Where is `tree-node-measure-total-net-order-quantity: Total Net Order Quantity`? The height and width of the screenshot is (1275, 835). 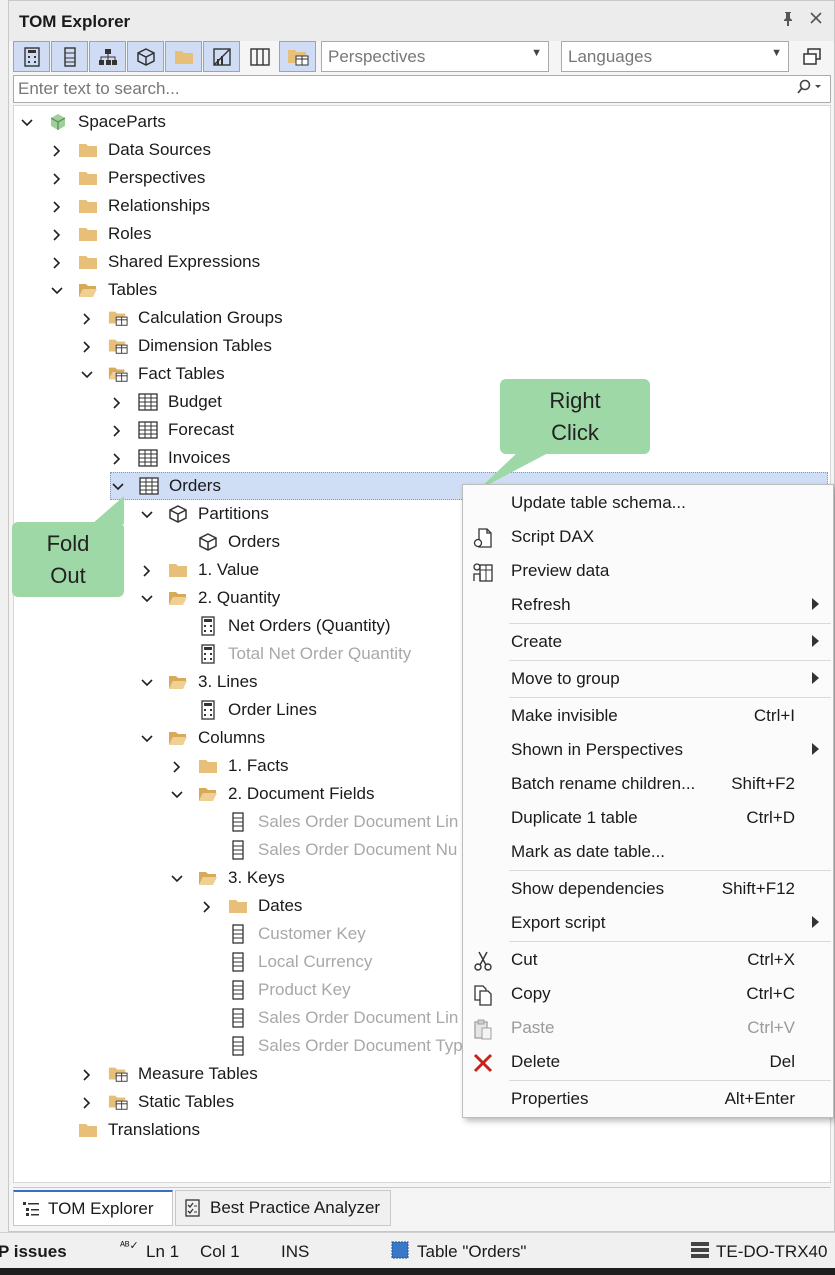 tree-node-measure-total-net-order-quantity: Total Net Order Quantity is located at coordinates (290, 654).